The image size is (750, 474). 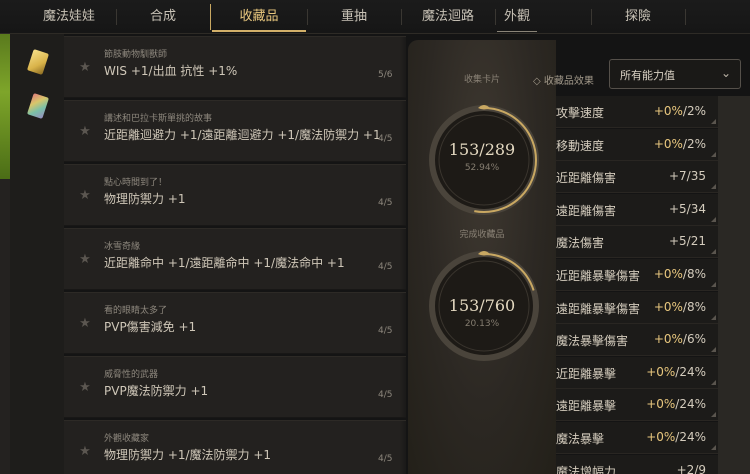 I want to click on gold-card-icon, so click(x=38, y=62).